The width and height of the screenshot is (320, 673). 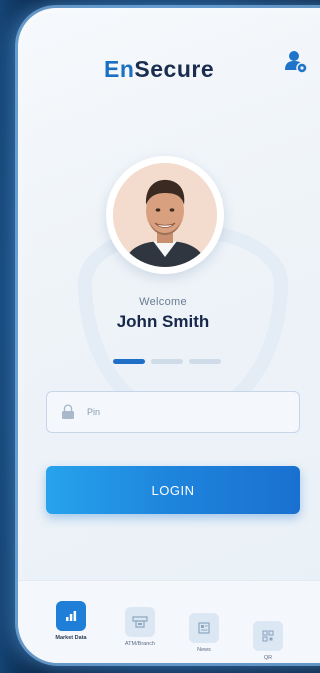 I want to click on nav-item-qr: QR, so click(x=268, y=641).